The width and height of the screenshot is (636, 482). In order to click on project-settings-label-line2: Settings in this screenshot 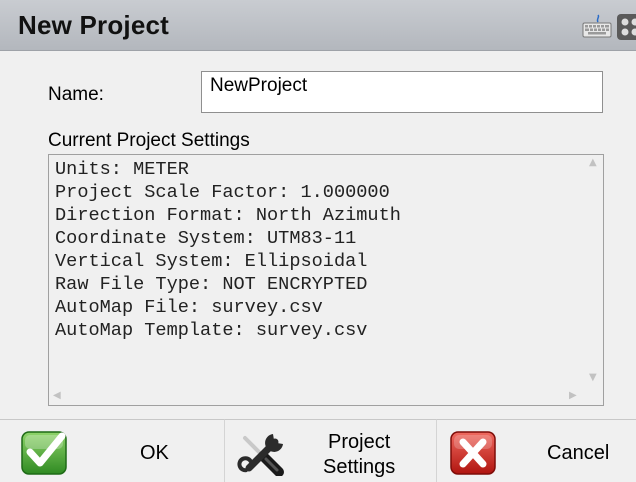, I will do `click(359, 467)`.